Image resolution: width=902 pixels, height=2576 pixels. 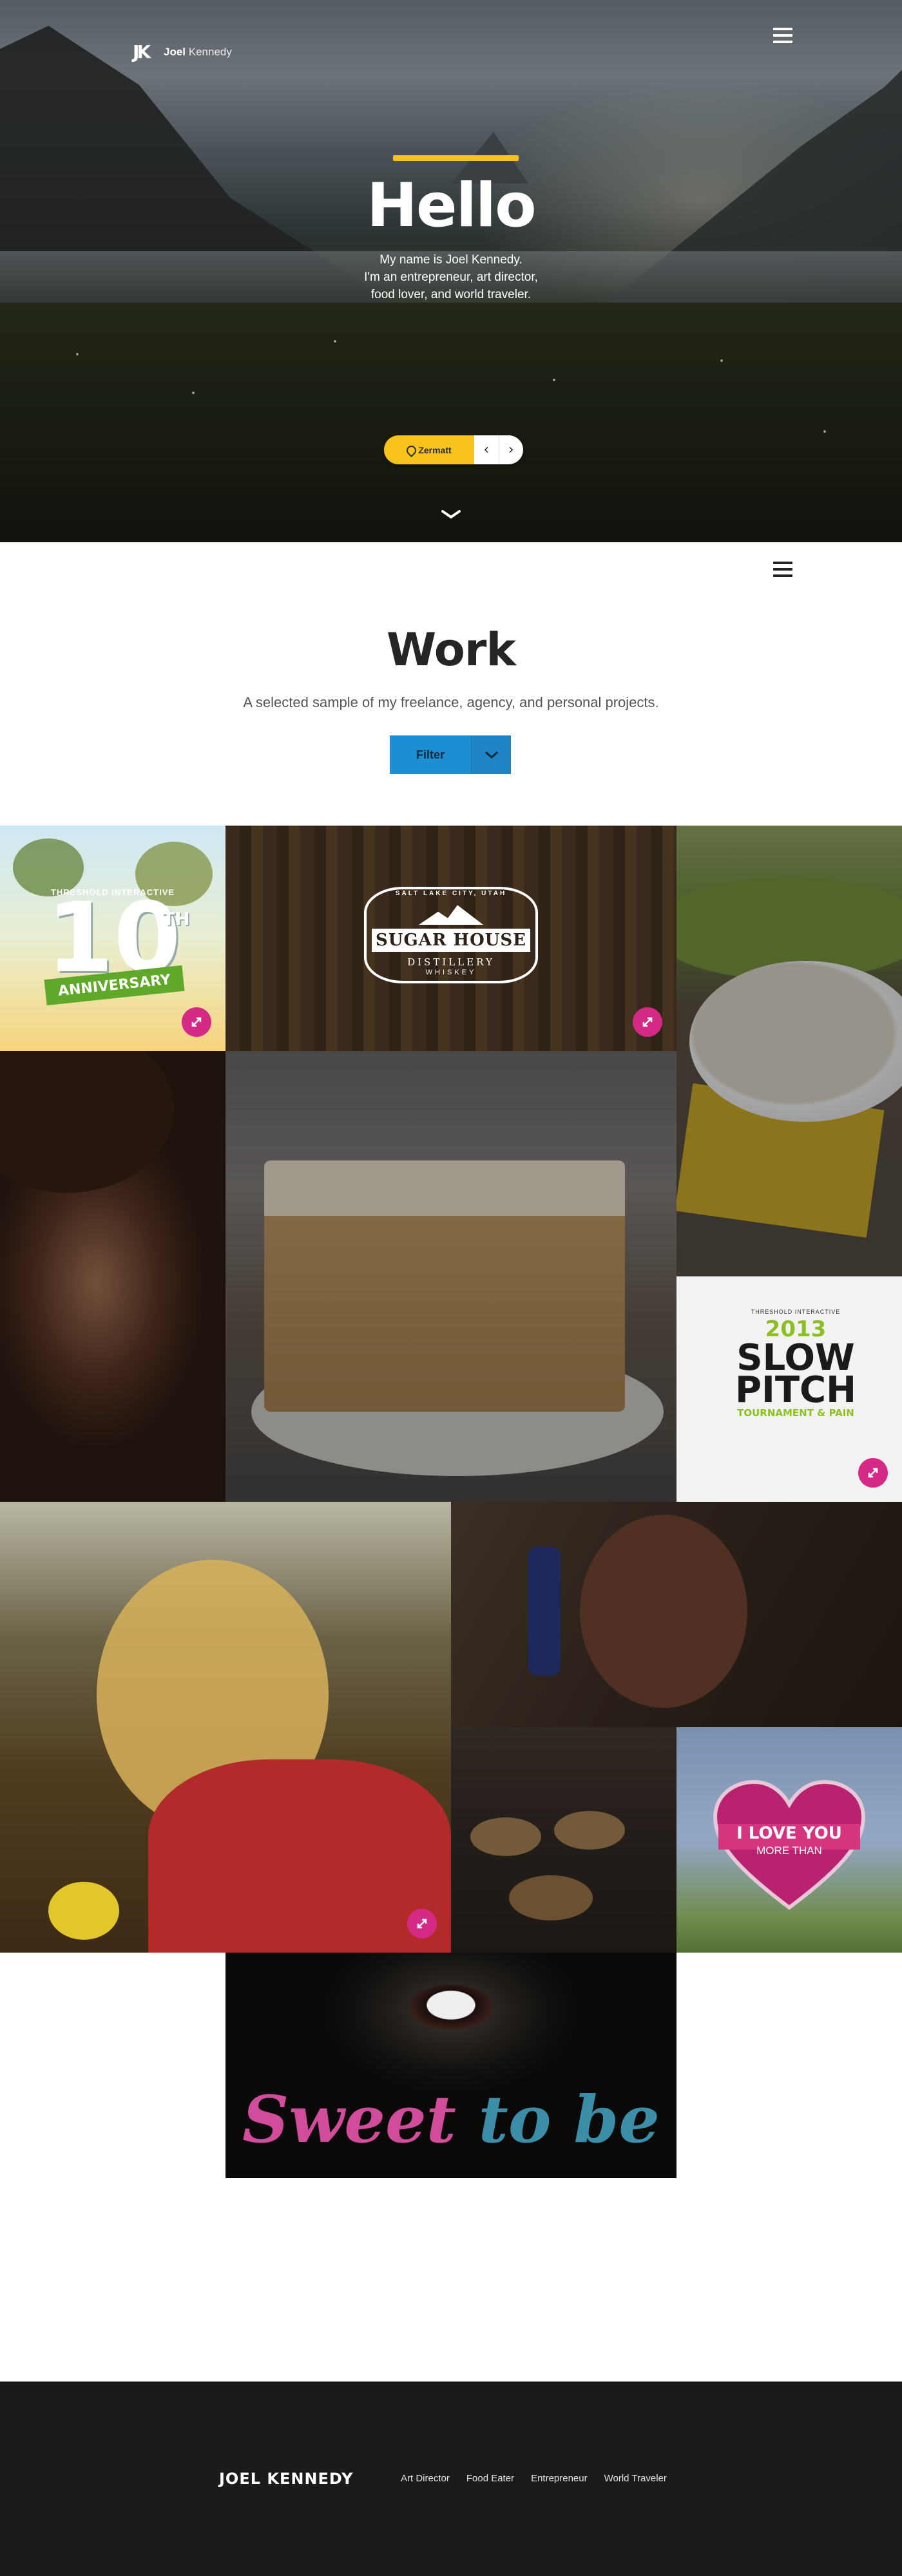 What do you see at coordinates (795, 1413) in the screenshot?
I see `slow-pitch-tagline: TOURNAMENT & PAIN` at bounding box center [795, 1413].